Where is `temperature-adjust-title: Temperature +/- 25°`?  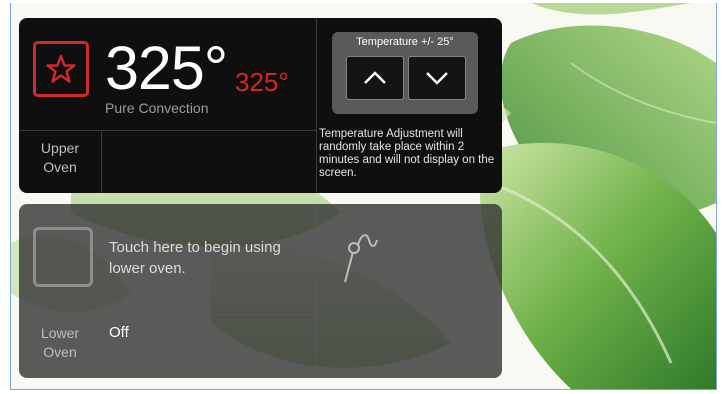 temperature-adjust-title: Temperature +/- 25° is located at coordinates (405, 42).